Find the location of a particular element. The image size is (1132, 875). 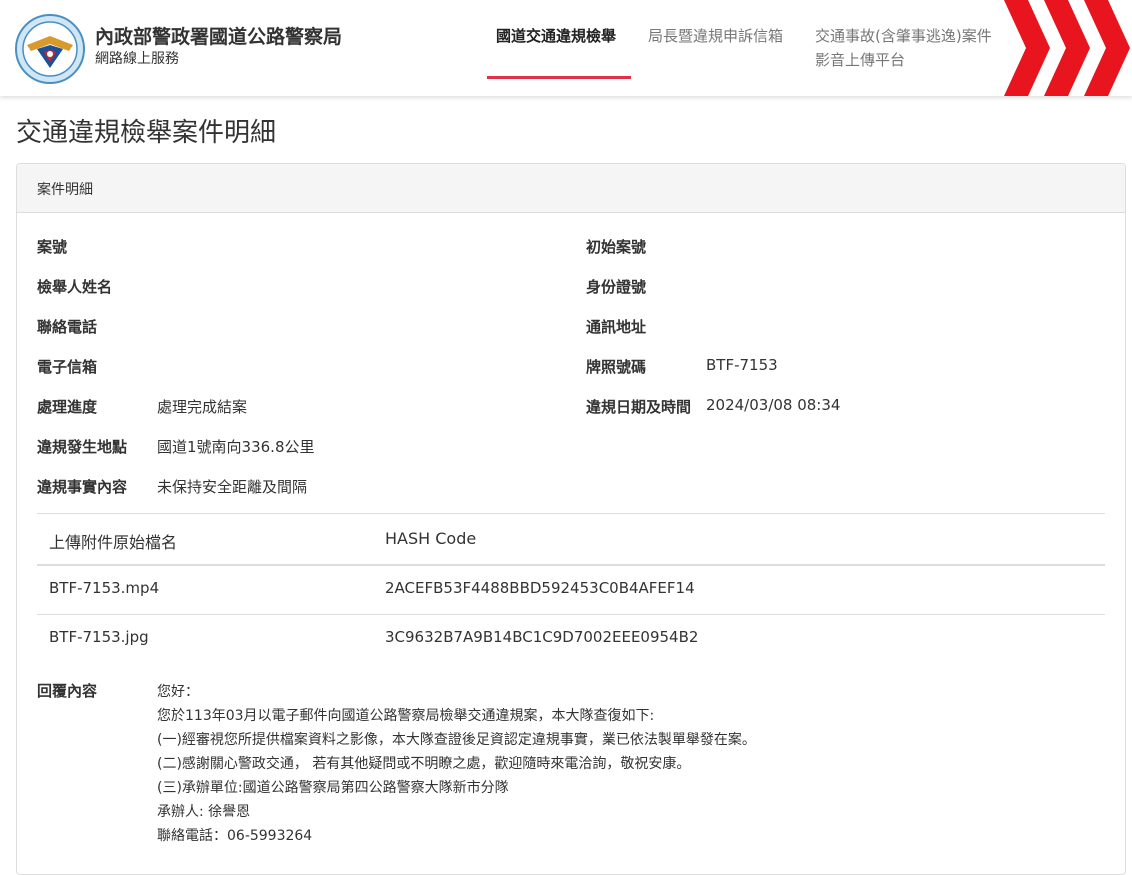

active-tab-indicator is located at coordinates (559, 77).